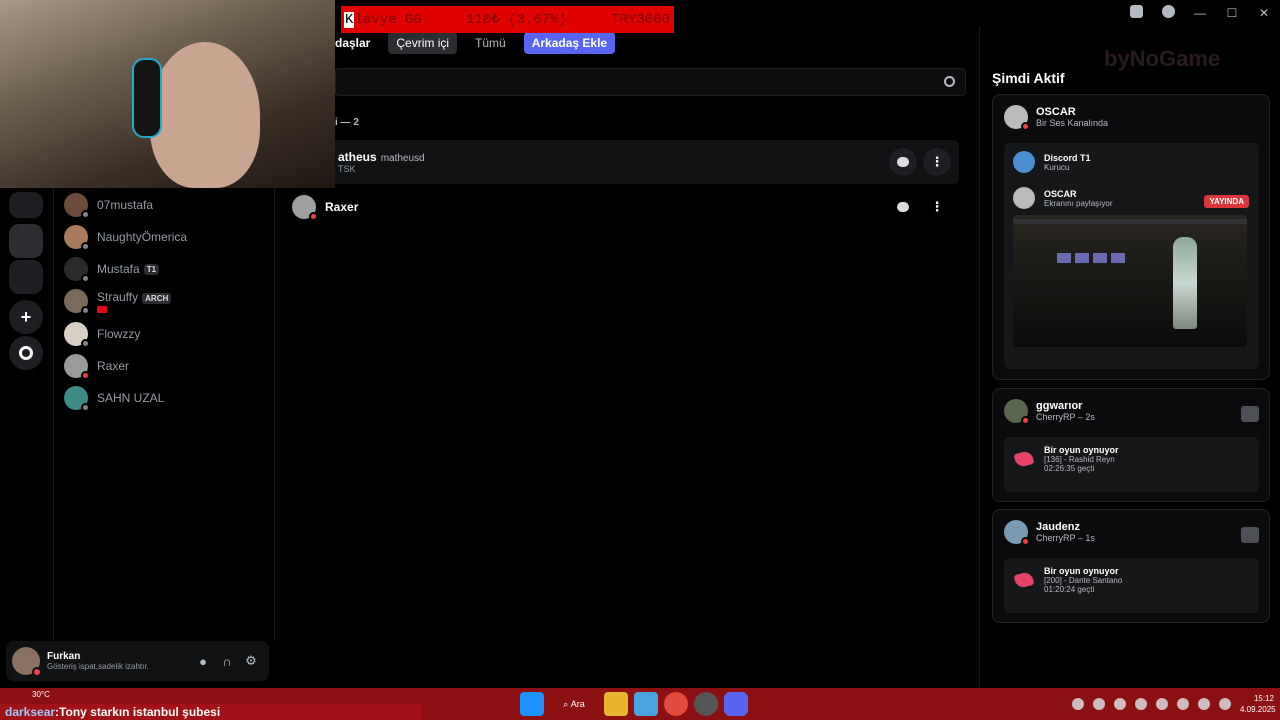 The width and height of the screenshot is (1280, 720). Describe the element at coordinates (26, 317) in the screenshot. I see `add-server-button: +` at that location.